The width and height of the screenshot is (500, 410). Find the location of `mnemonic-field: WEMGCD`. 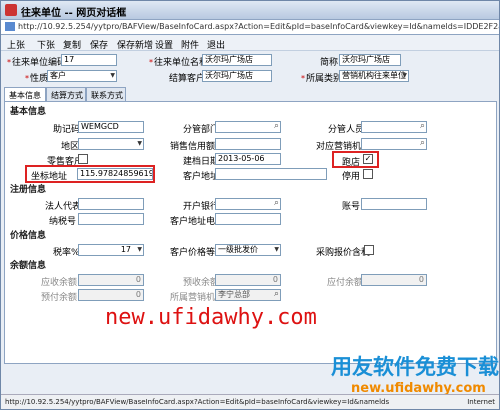

mnemonic-field: WEMGCD is located at coordinates (111, 127).